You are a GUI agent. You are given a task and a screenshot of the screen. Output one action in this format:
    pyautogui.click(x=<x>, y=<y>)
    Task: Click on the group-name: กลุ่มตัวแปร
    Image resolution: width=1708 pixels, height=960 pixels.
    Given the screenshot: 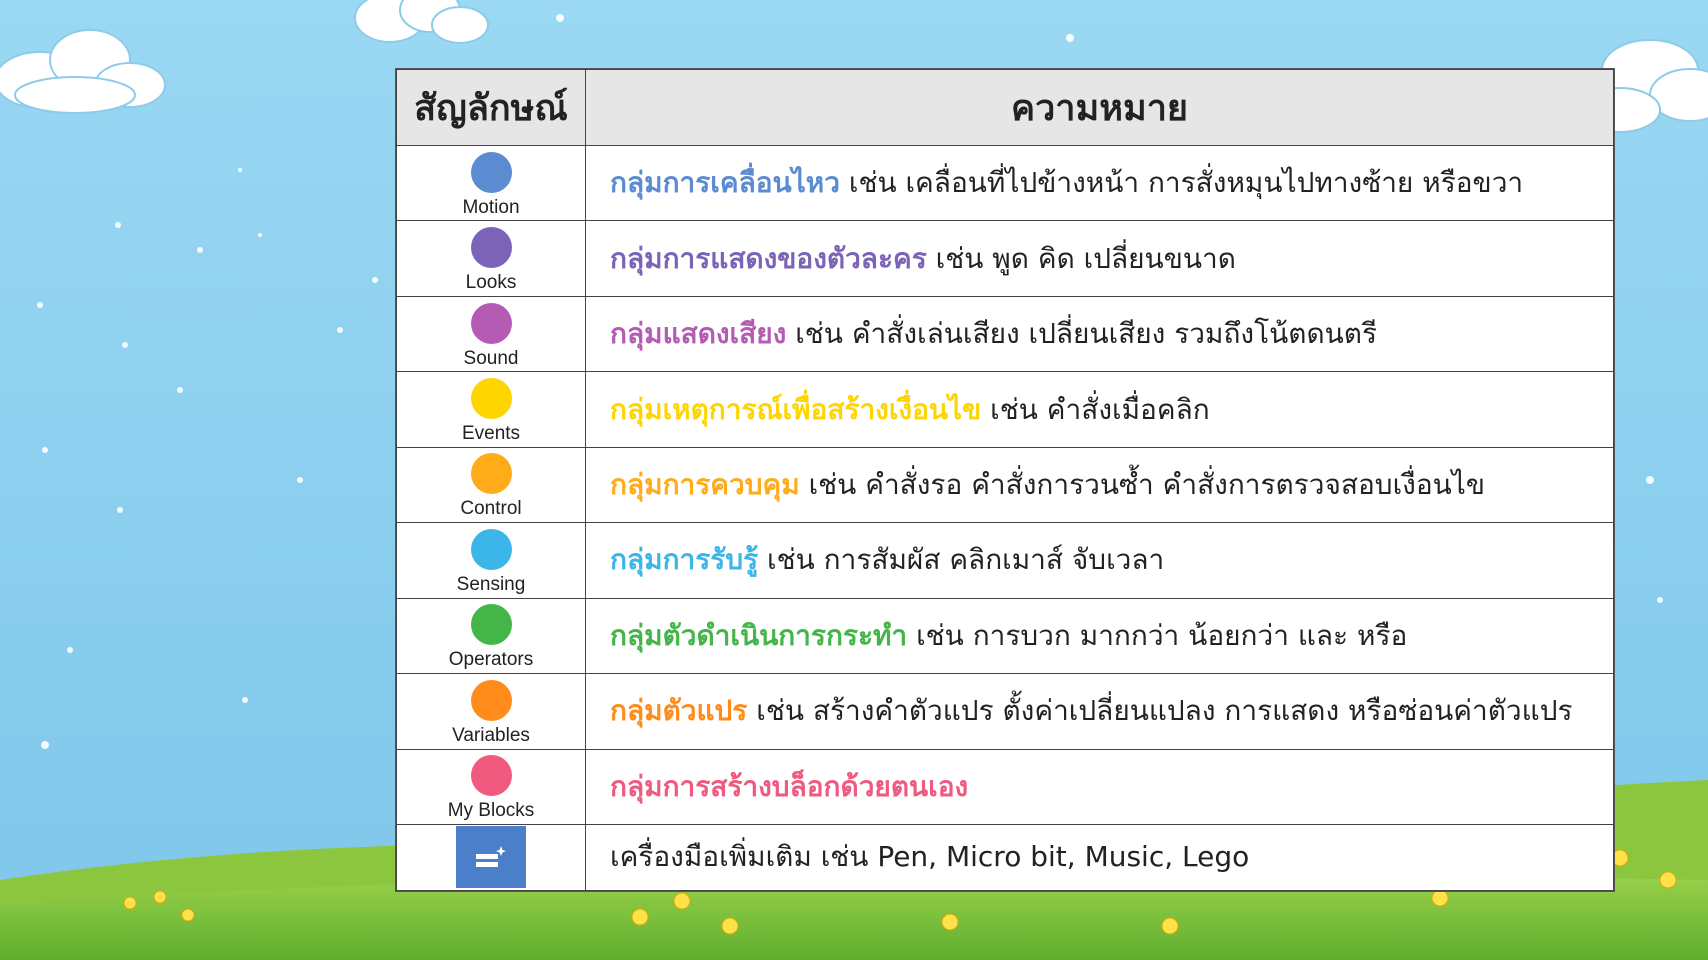 What is the action you would take?
    pyautogui.click(x=679, y=711)
    